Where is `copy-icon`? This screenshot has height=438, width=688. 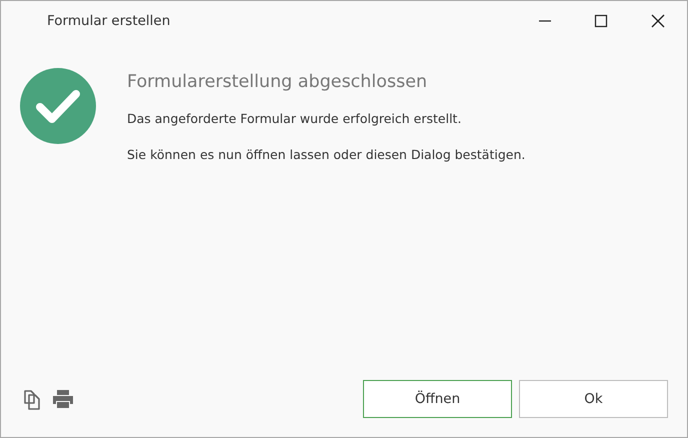 copy-icon is located at coordinates (32, 399).